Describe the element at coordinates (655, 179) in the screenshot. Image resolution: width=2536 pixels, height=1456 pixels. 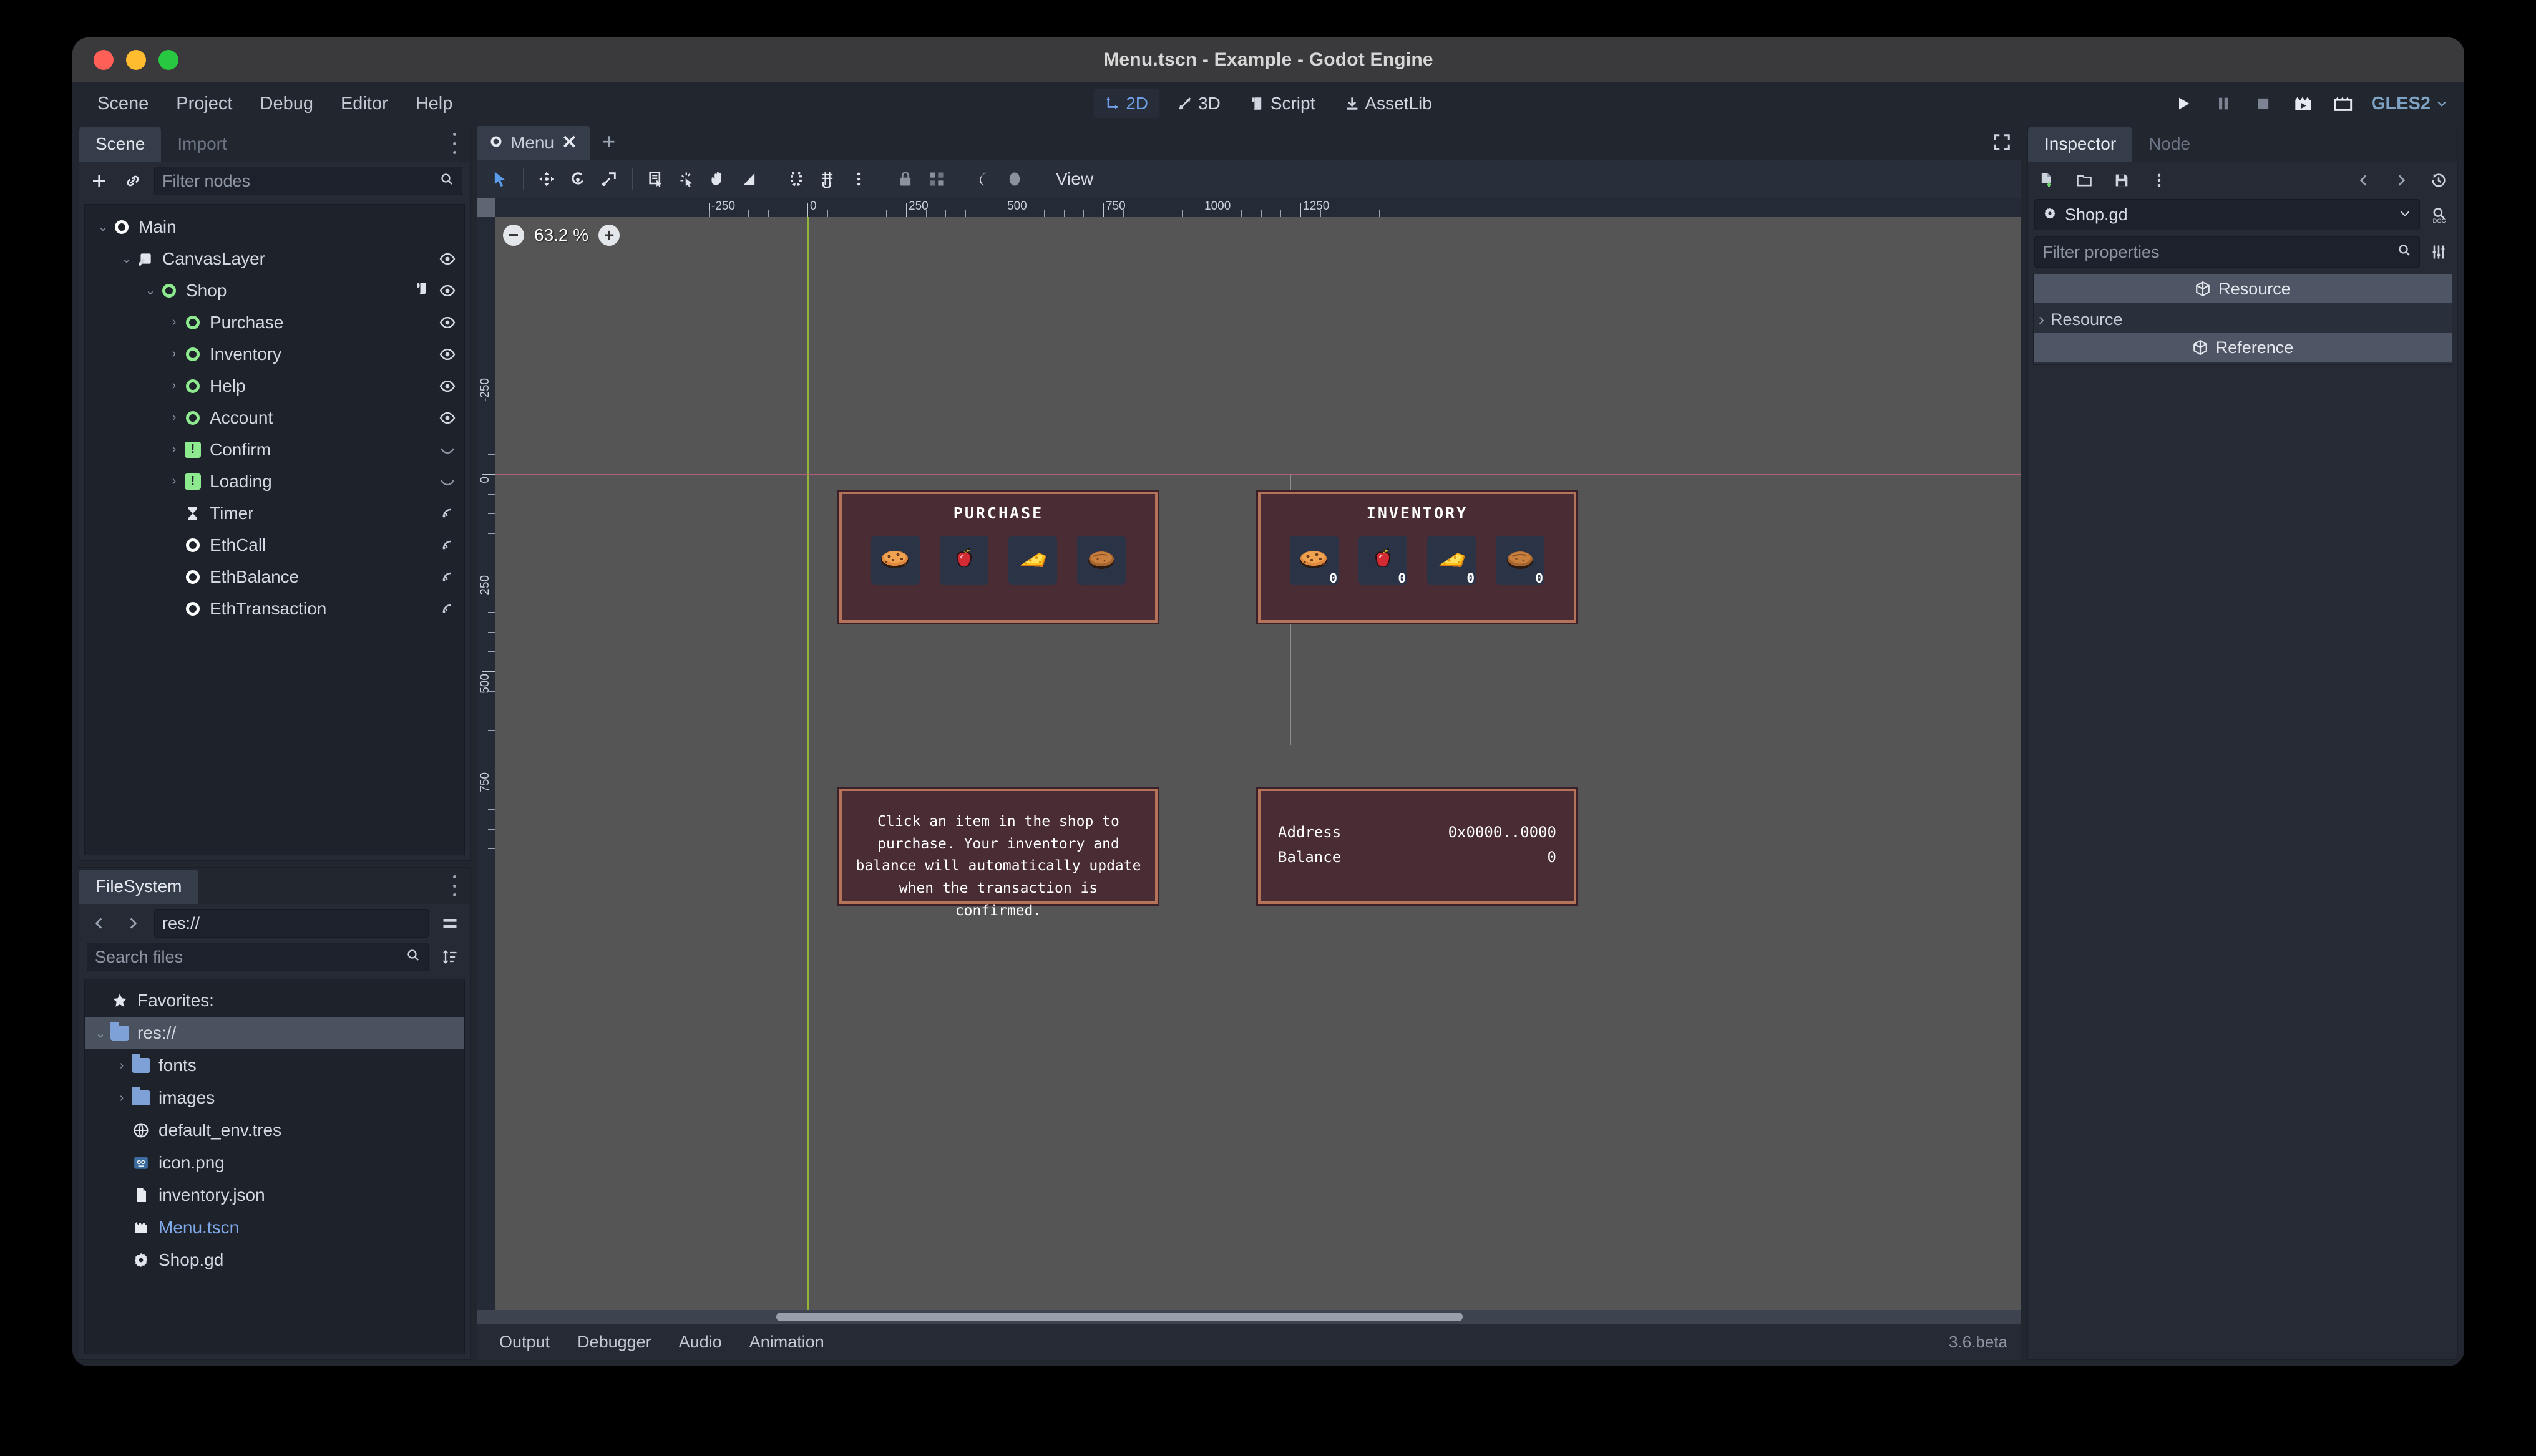
I see `list-select-icon` at that location.